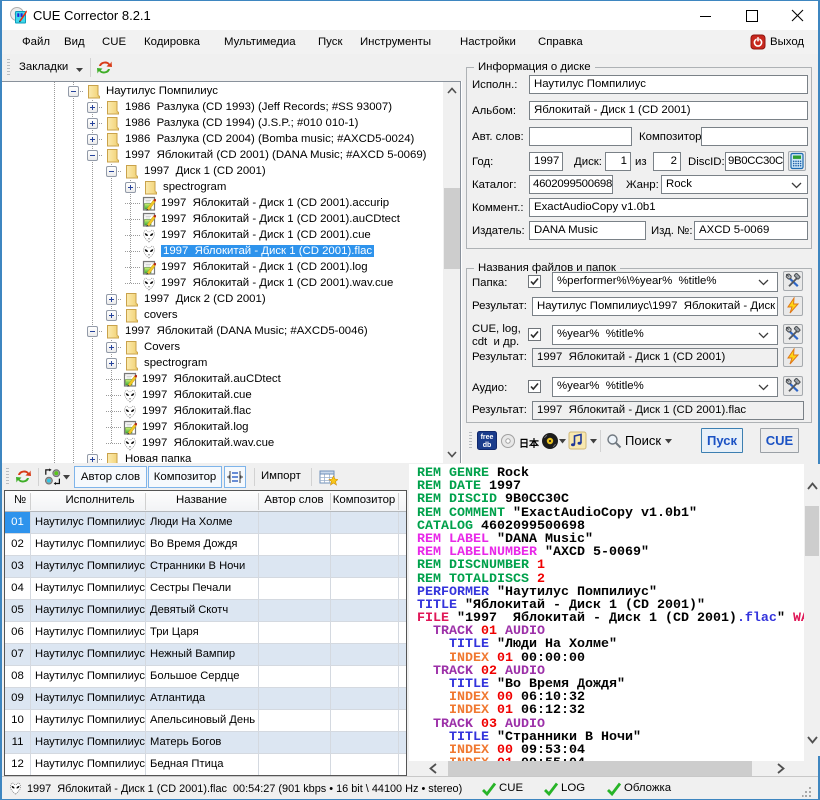 This screenshot has height=800, width=820. Describe the element at coordinates (487, 437) in the screenshot. I see `svg-text: free` at that location.